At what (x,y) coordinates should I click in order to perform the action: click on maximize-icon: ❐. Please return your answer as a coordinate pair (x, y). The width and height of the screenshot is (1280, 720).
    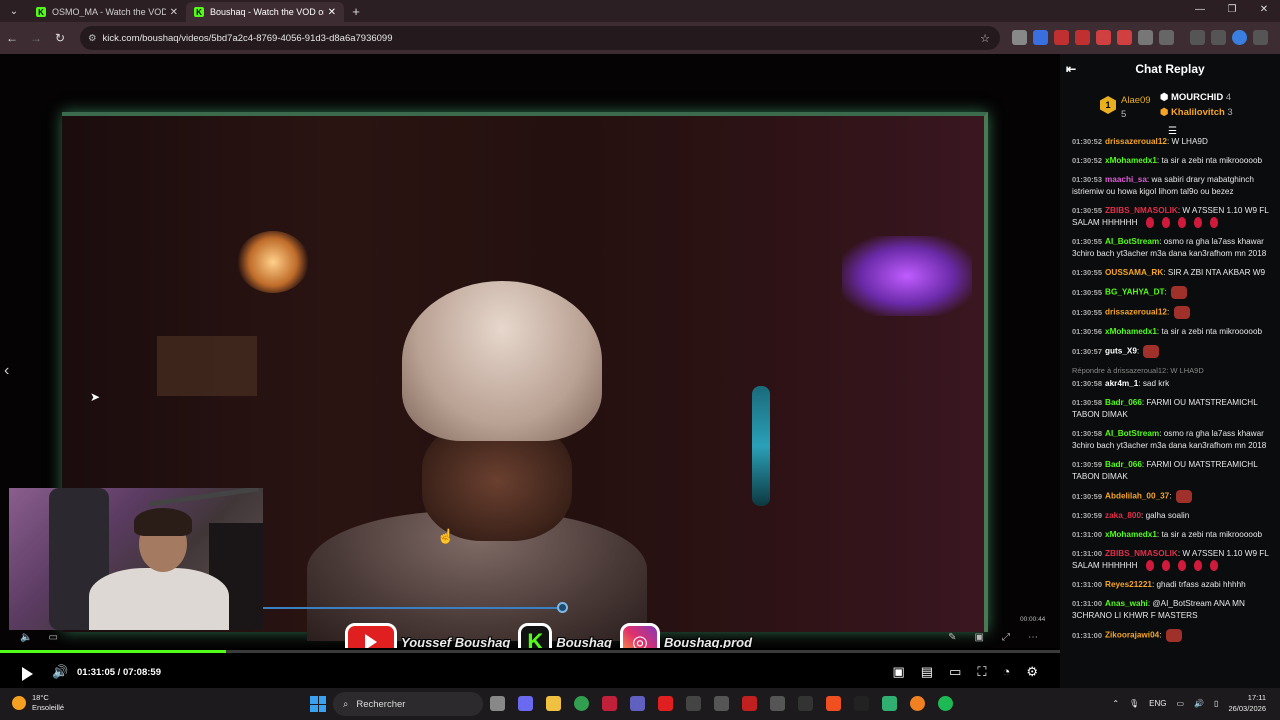
    Looking at the image, I should click on (1232, 10).